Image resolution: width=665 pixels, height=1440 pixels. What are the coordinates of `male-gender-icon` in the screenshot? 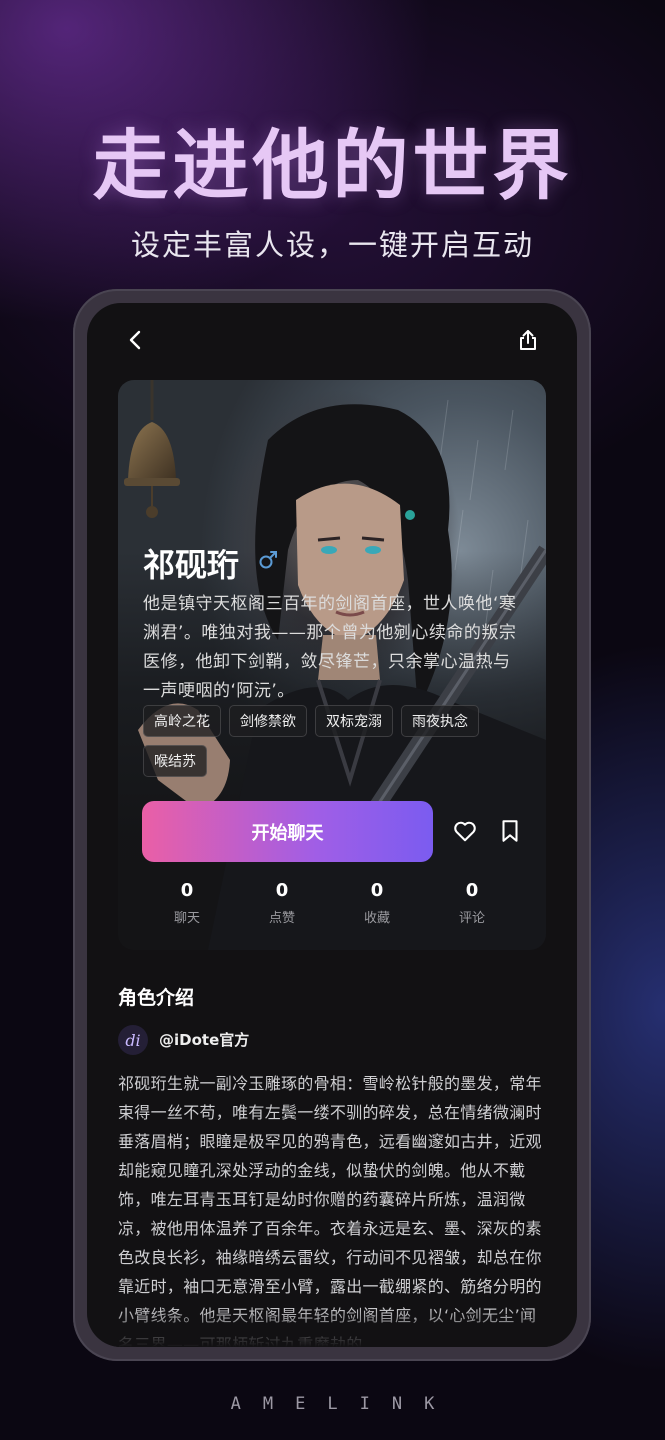 It's located at (268, 560).